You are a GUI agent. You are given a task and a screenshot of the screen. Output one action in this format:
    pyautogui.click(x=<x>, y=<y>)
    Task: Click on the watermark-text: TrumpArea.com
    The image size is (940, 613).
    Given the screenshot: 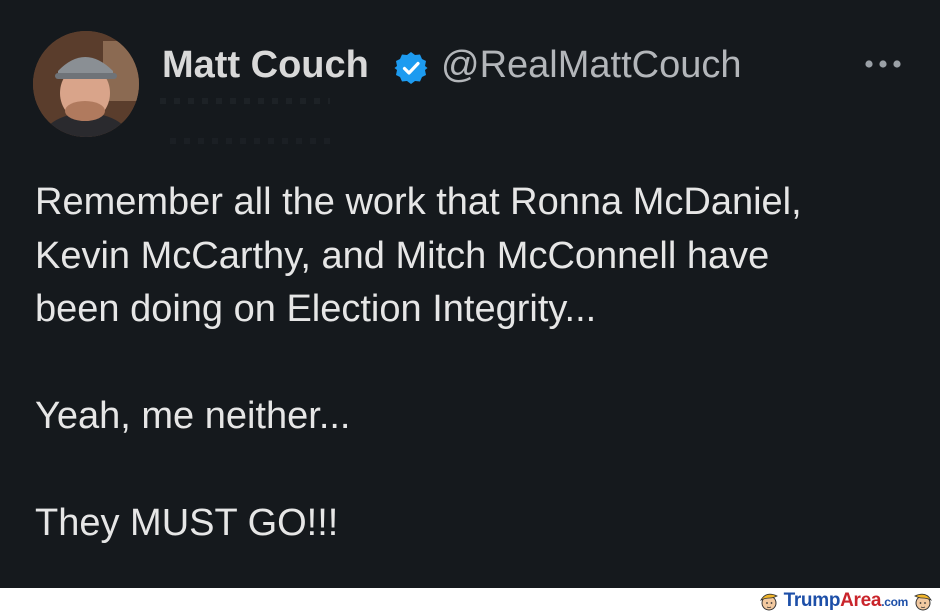 What is the action you would take?
    pyautogui.click(x=846, y=600)
    